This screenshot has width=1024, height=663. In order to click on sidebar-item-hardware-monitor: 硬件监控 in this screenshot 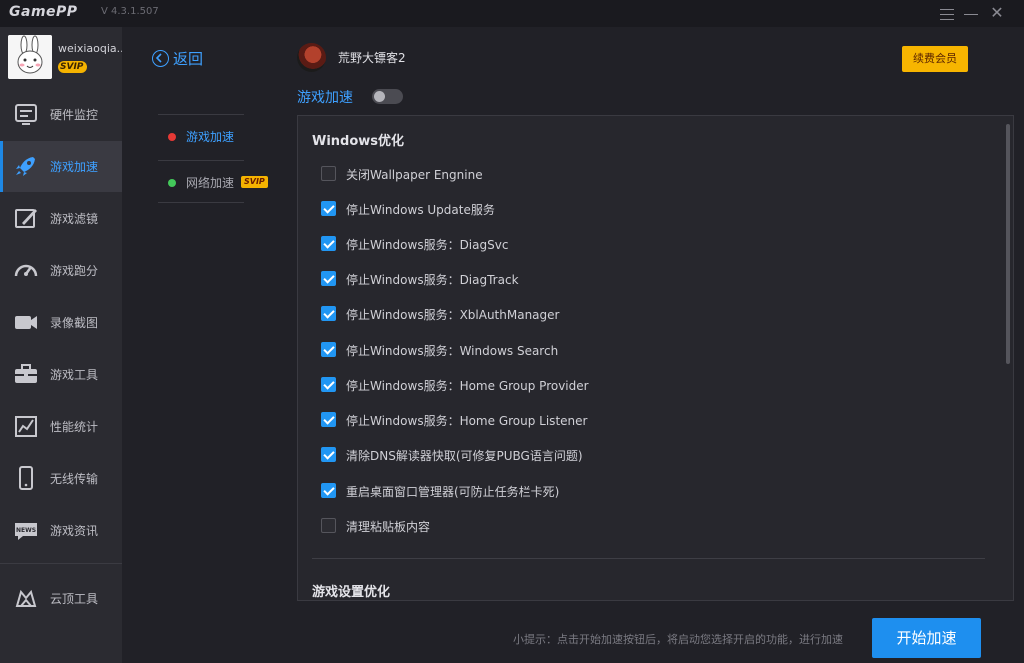, I will do `click(61, 114)`.